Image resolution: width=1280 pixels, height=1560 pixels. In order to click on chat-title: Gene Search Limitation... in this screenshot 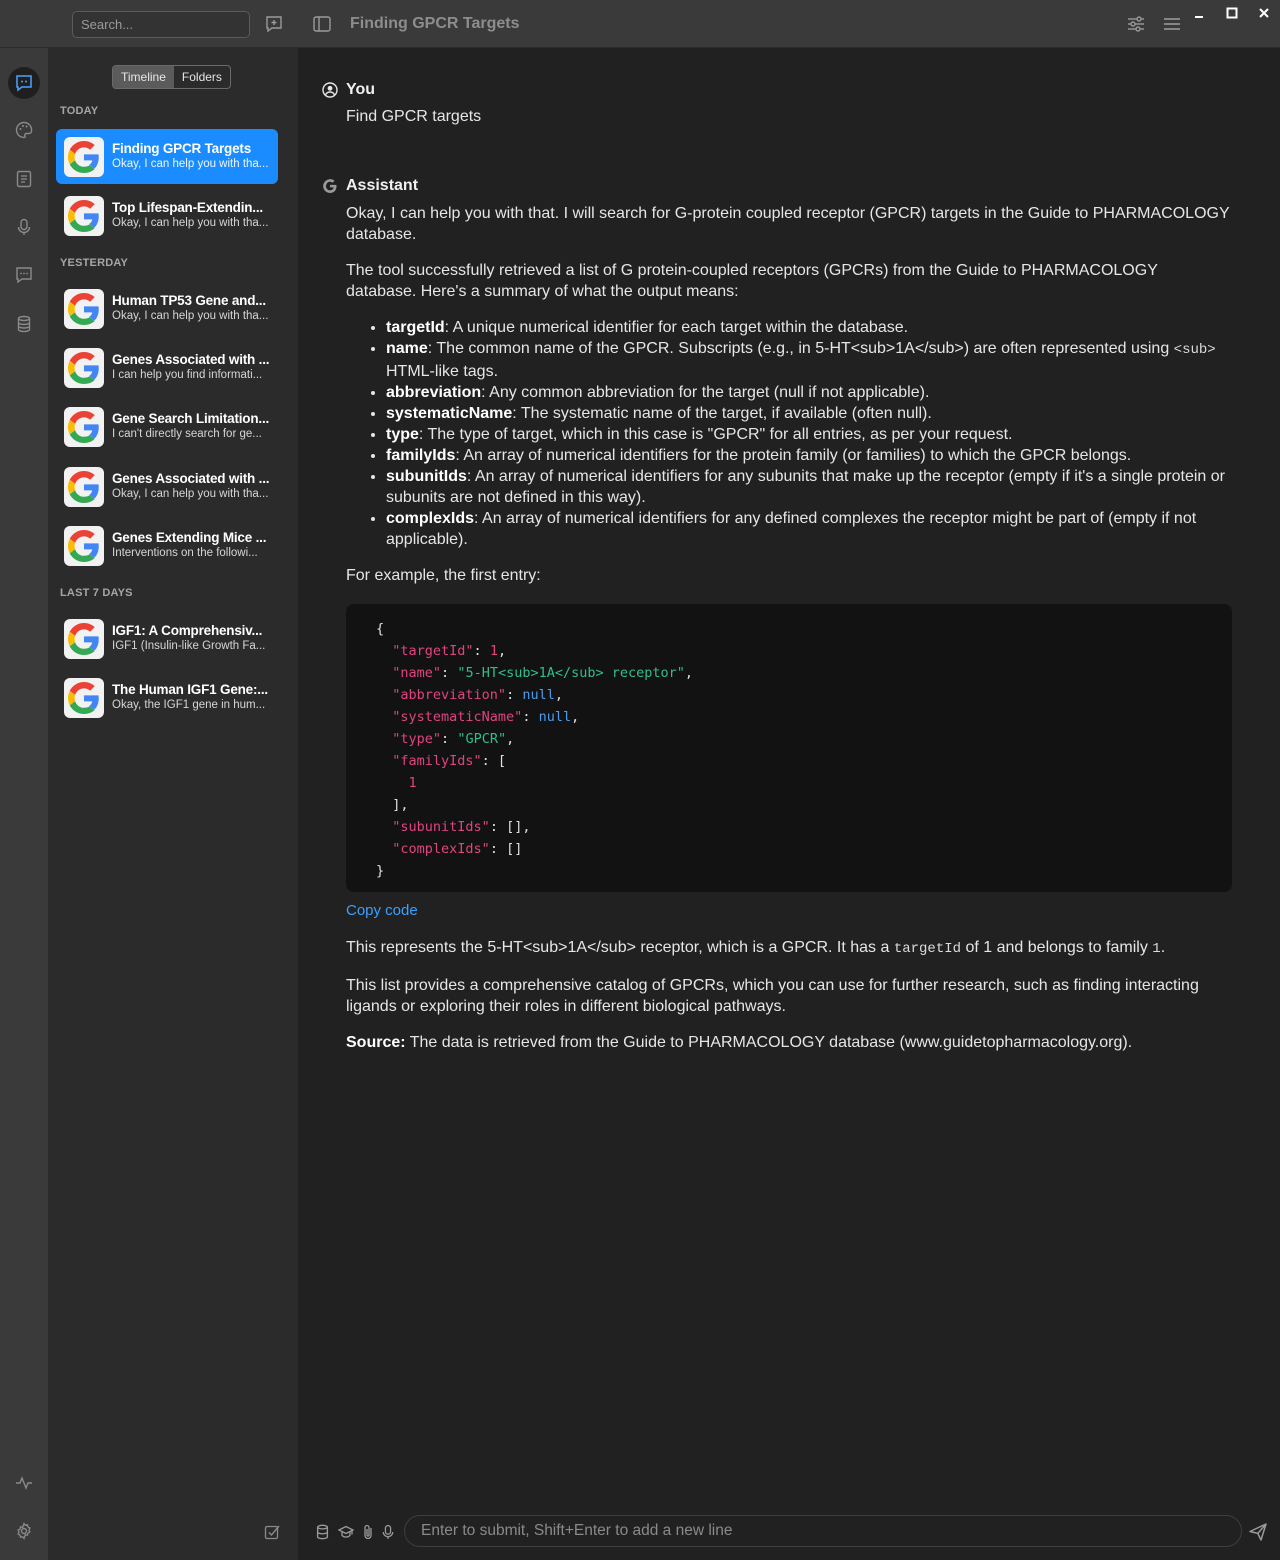, I will do `click(191, 418)`.